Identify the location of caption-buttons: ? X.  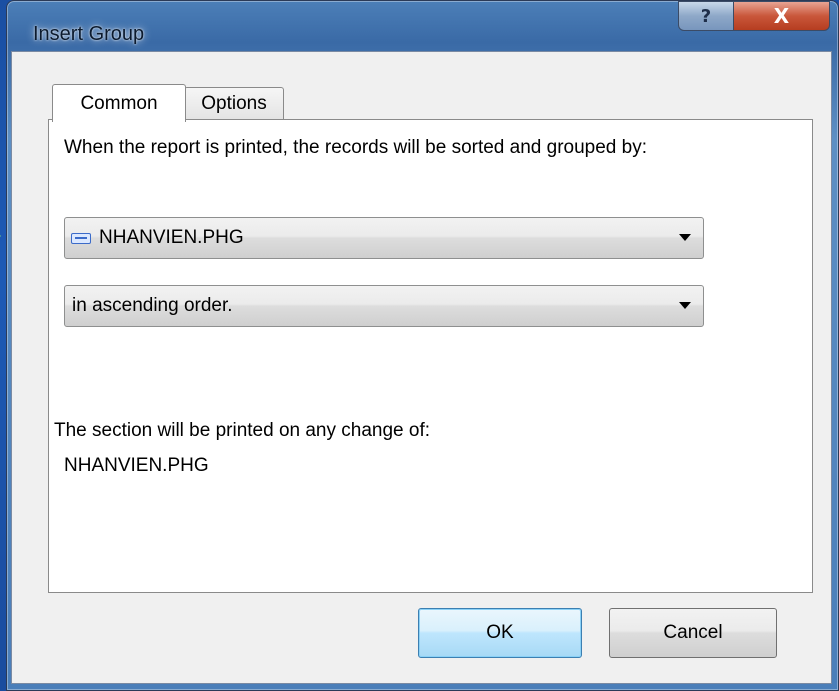
(754, 18).